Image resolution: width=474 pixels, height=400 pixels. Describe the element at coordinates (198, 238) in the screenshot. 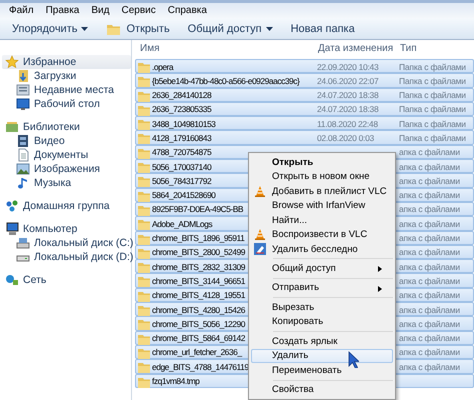

I see `file-name: chrome_BITS_1896_95911` at that location.